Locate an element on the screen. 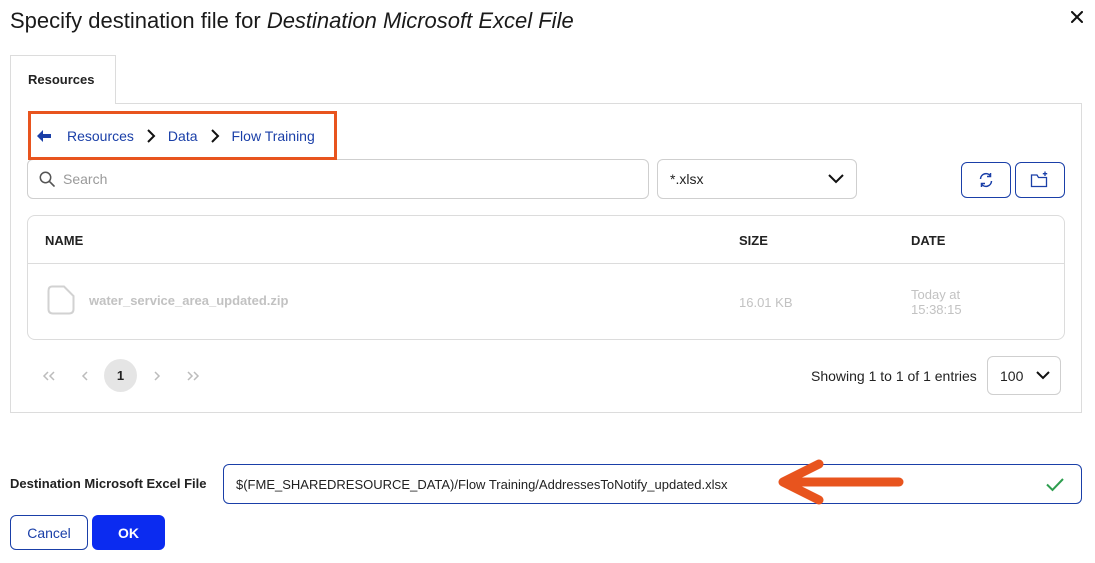 This screenshot has width=1095, height=563. close-icon is located at coordinates (1077, 17).